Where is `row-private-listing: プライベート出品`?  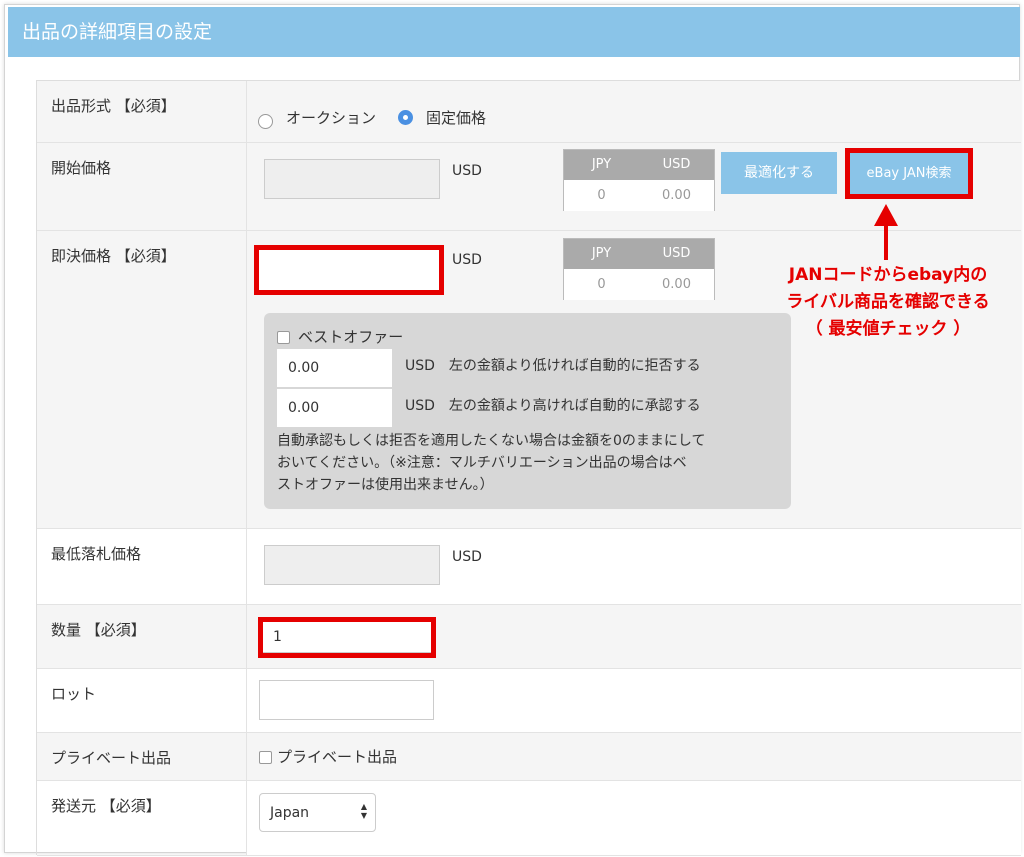
row-private-listing: プライベート出品 is located at coordinates (529, 757).